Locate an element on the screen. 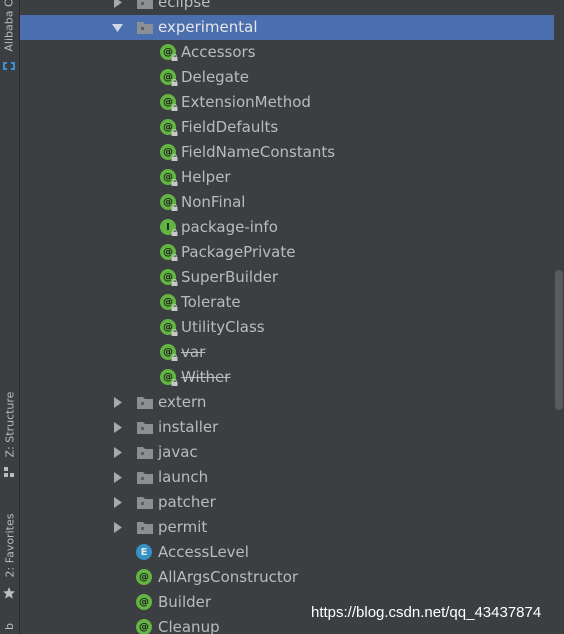 The image size is (564, 634). tree-row-fielddefaults: @ FieldDefaults is located at coordinates (287, 127).